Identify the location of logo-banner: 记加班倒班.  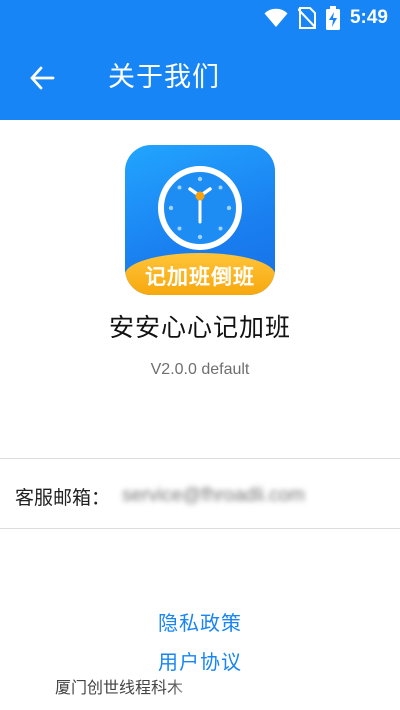
(200, 274).